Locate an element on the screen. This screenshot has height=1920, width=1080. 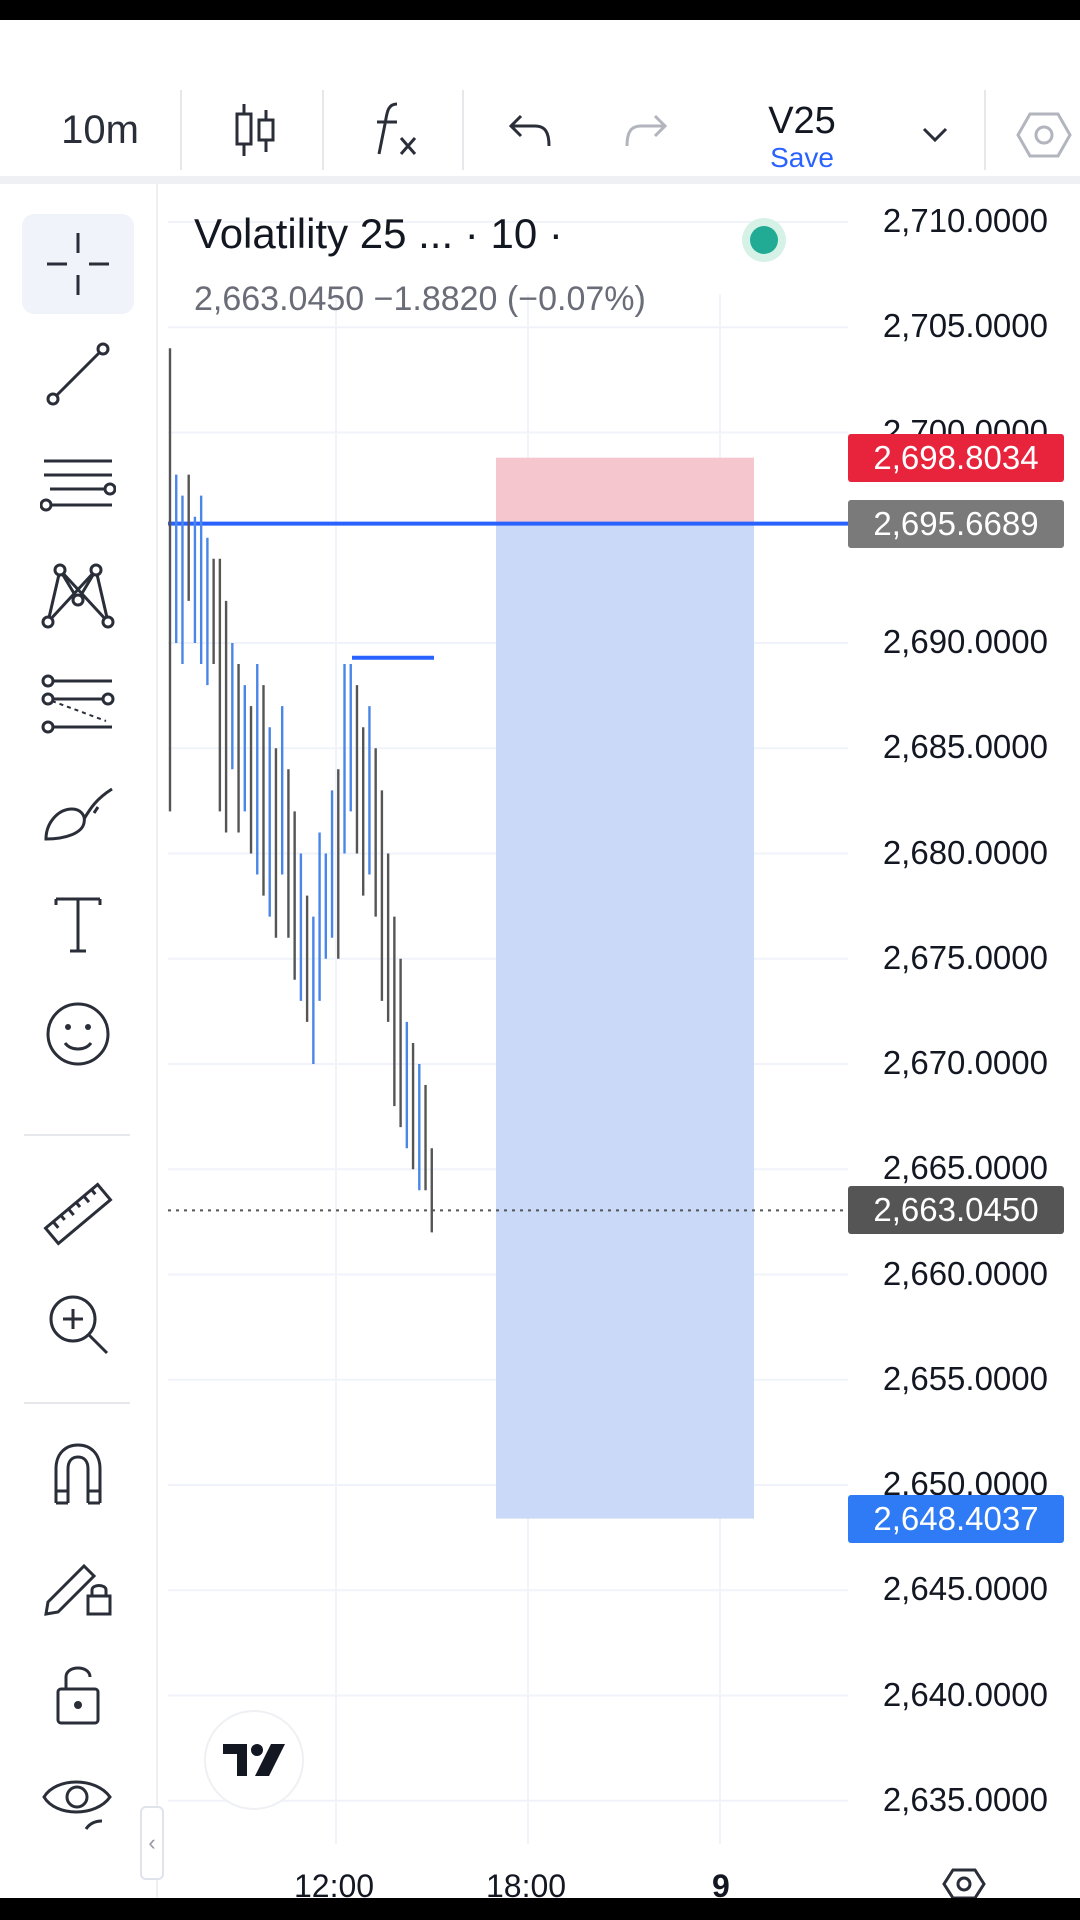
zoom-in-icon is located at coordinates (79, 1325).